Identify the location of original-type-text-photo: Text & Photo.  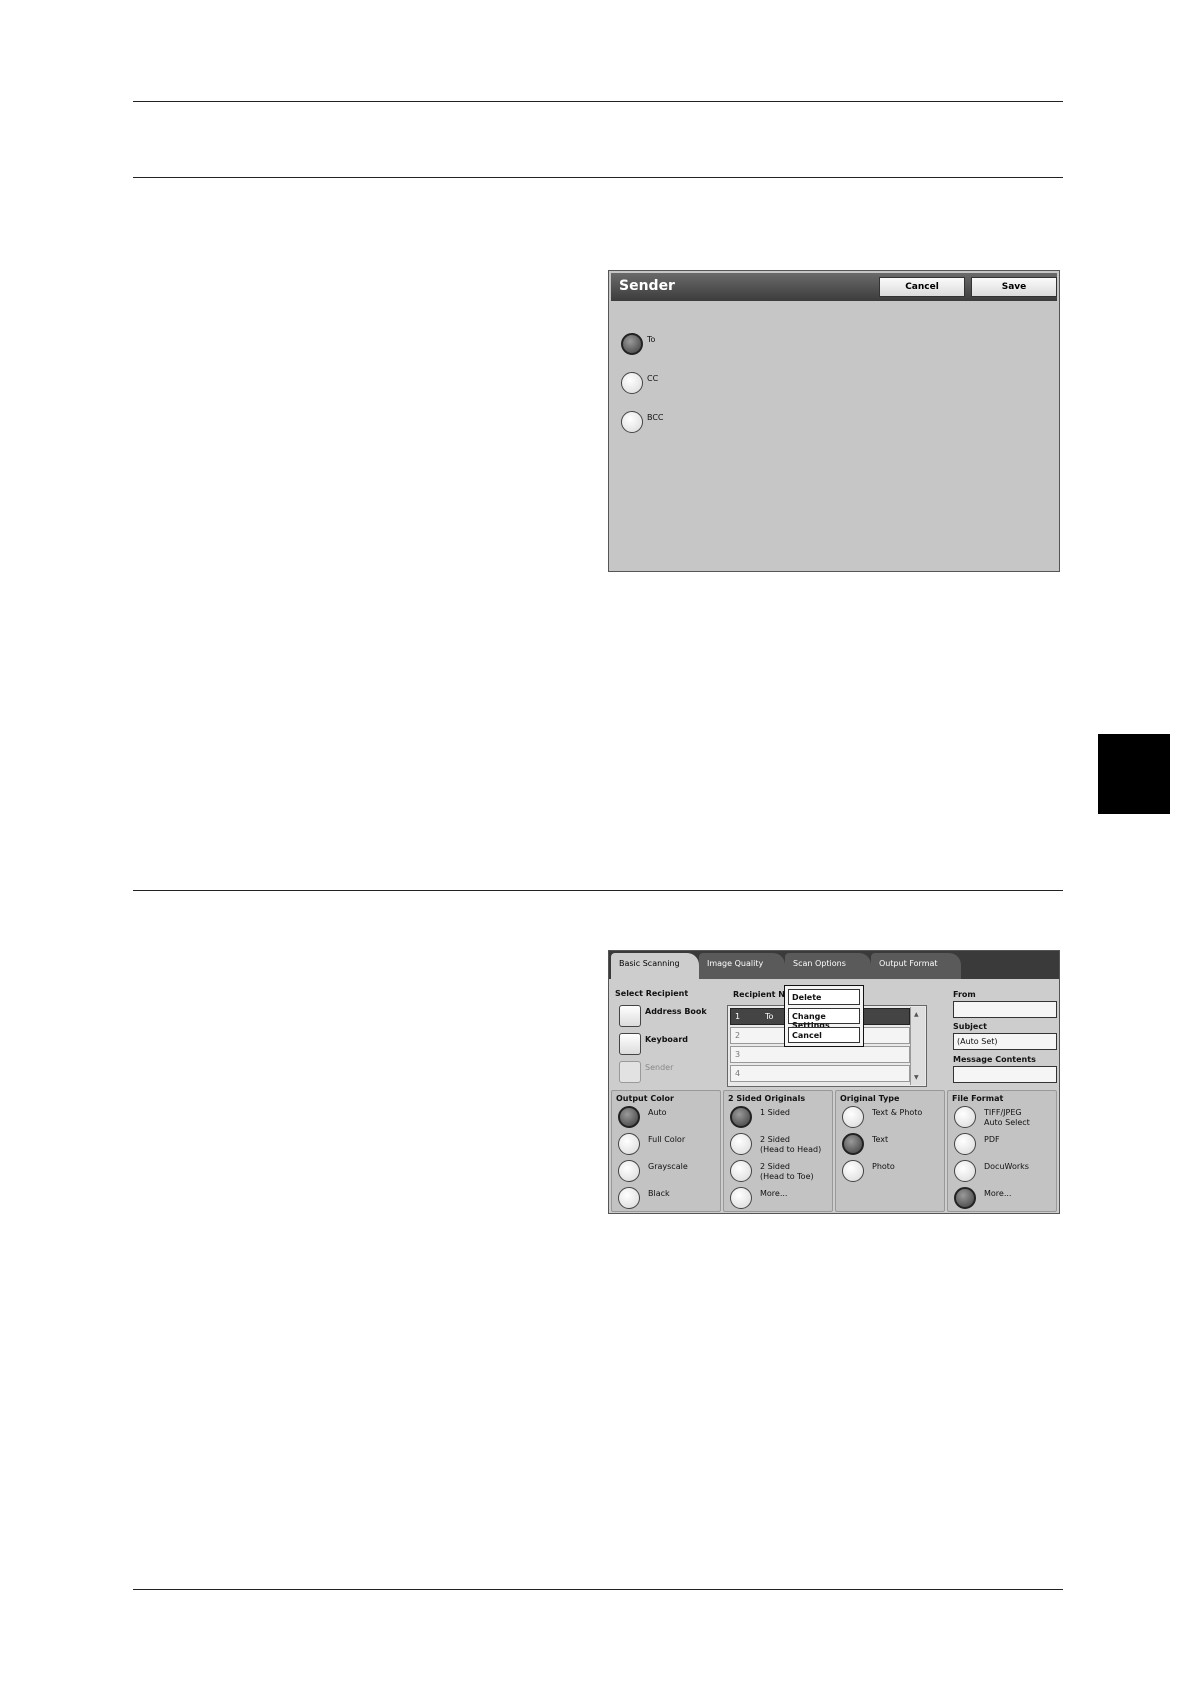
(882, 1119).